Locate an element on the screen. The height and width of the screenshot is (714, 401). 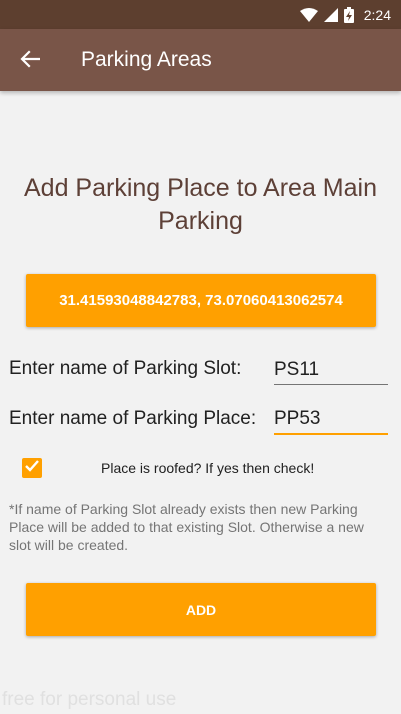
back-button is located at coordinates (30, 61).